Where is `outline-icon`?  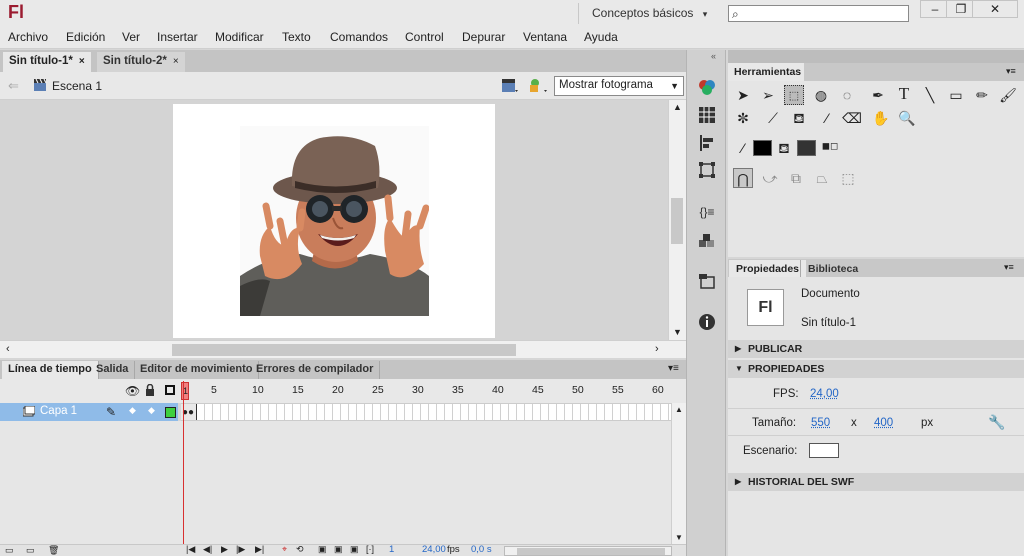 outline-icon is located at coordinates (170, 390).